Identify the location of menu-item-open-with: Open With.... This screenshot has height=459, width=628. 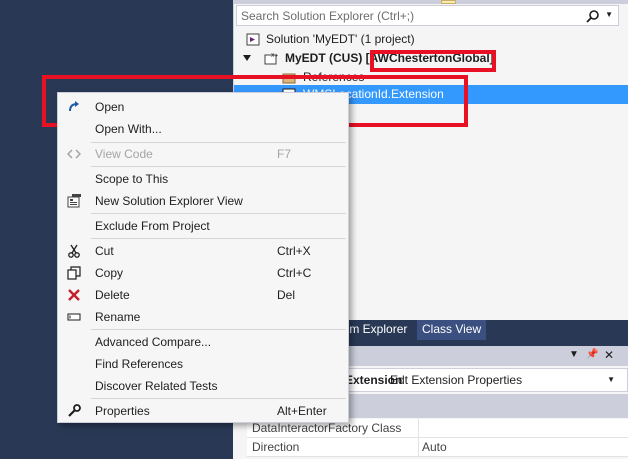
(203, 129).